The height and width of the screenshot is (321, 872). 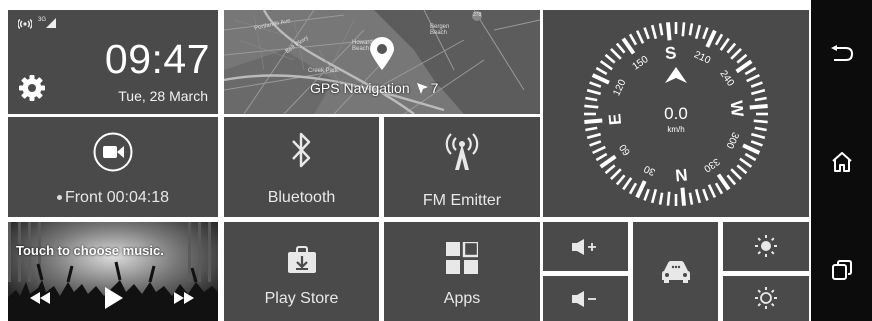 What do you see at coordinates (711, 164) in the screenshot?
I see `compass-degree-label: 330` at bounding box center [711, 164].